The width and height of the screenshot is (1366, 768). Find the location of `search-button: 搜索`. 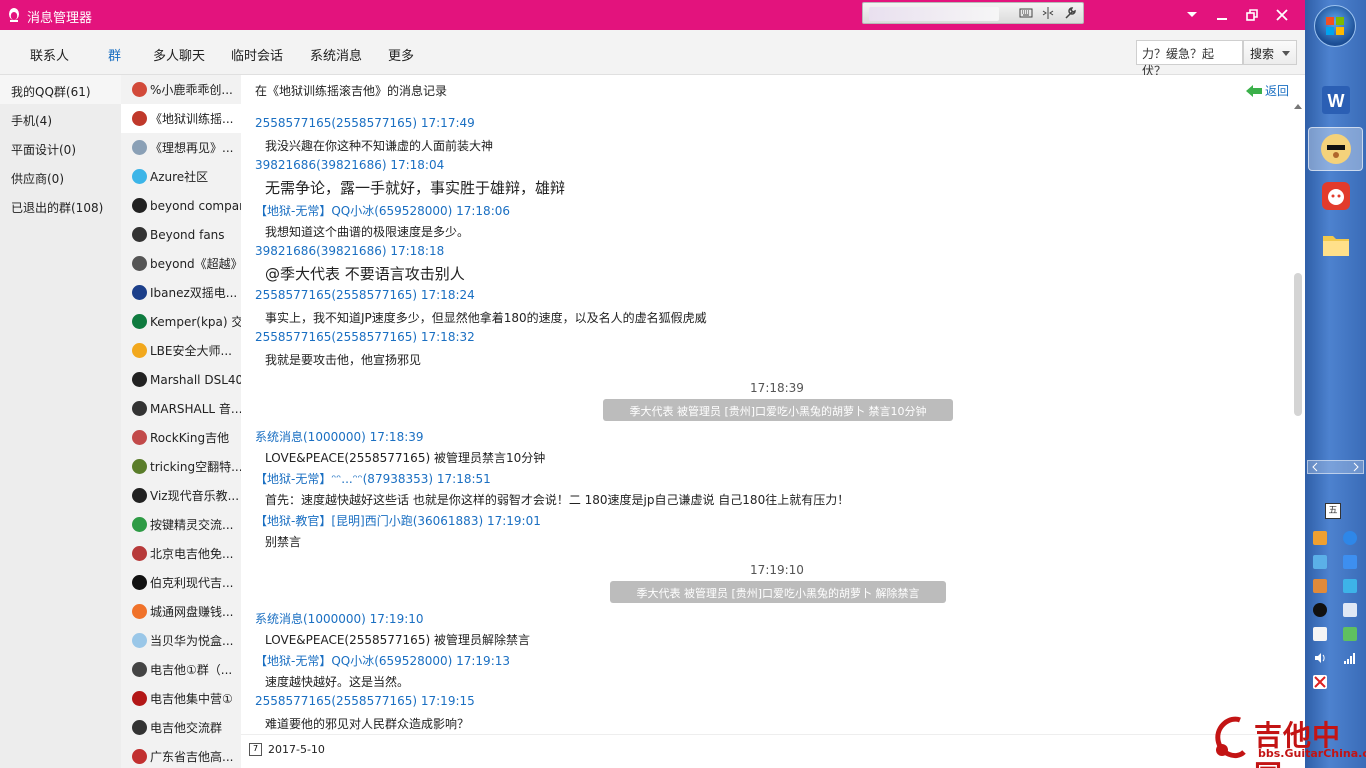

search-button: 搜索 is located at coordinates (1270, 52).